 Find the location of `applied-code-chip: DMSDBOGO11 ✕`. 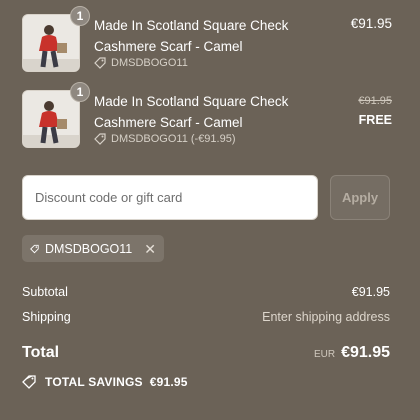

applied-code-chip: DMSDBOGO11 ✕ is located at coordinates (93, 248).